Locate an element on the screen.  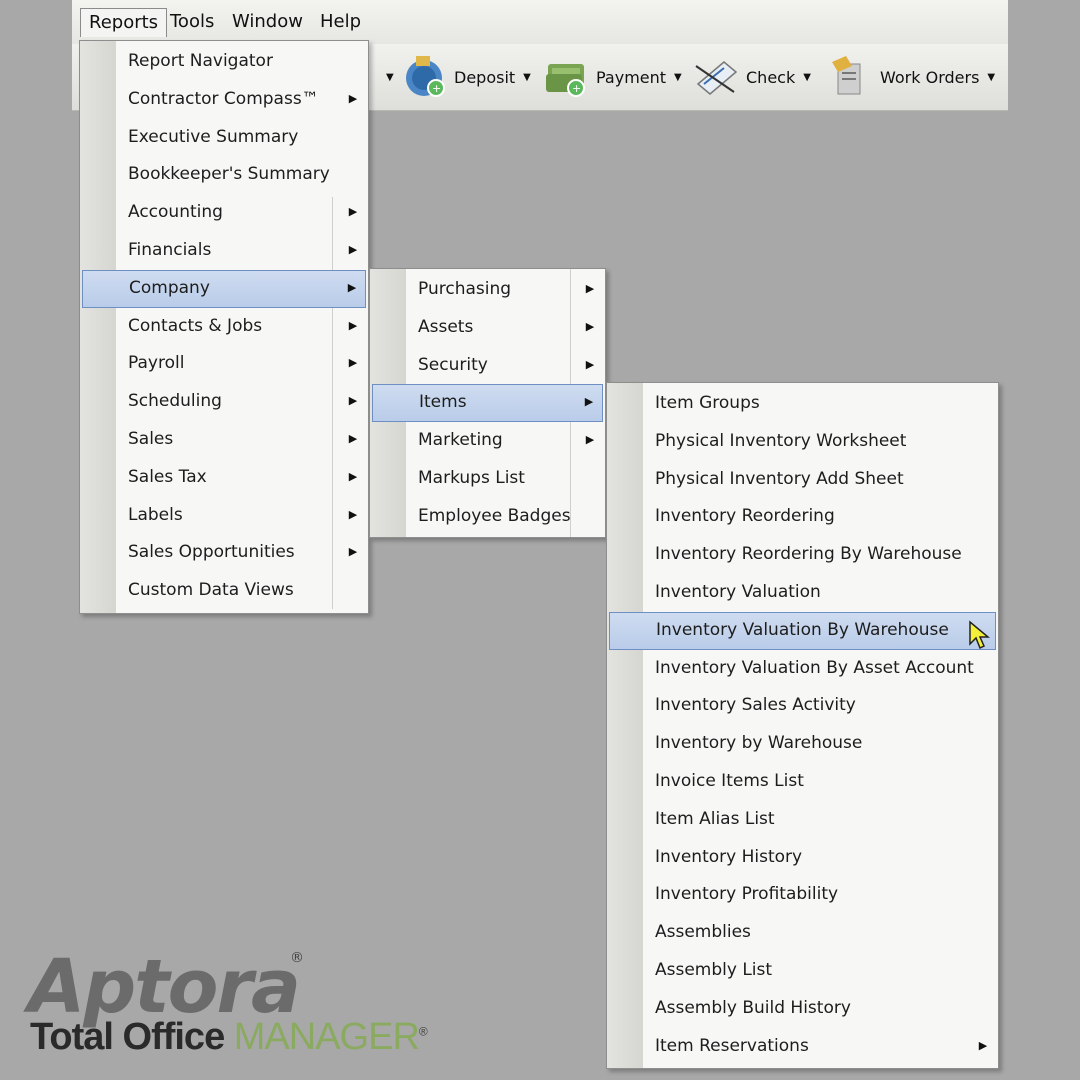
company-item-markups-list: Markups List is located at coordinates (487, 478).